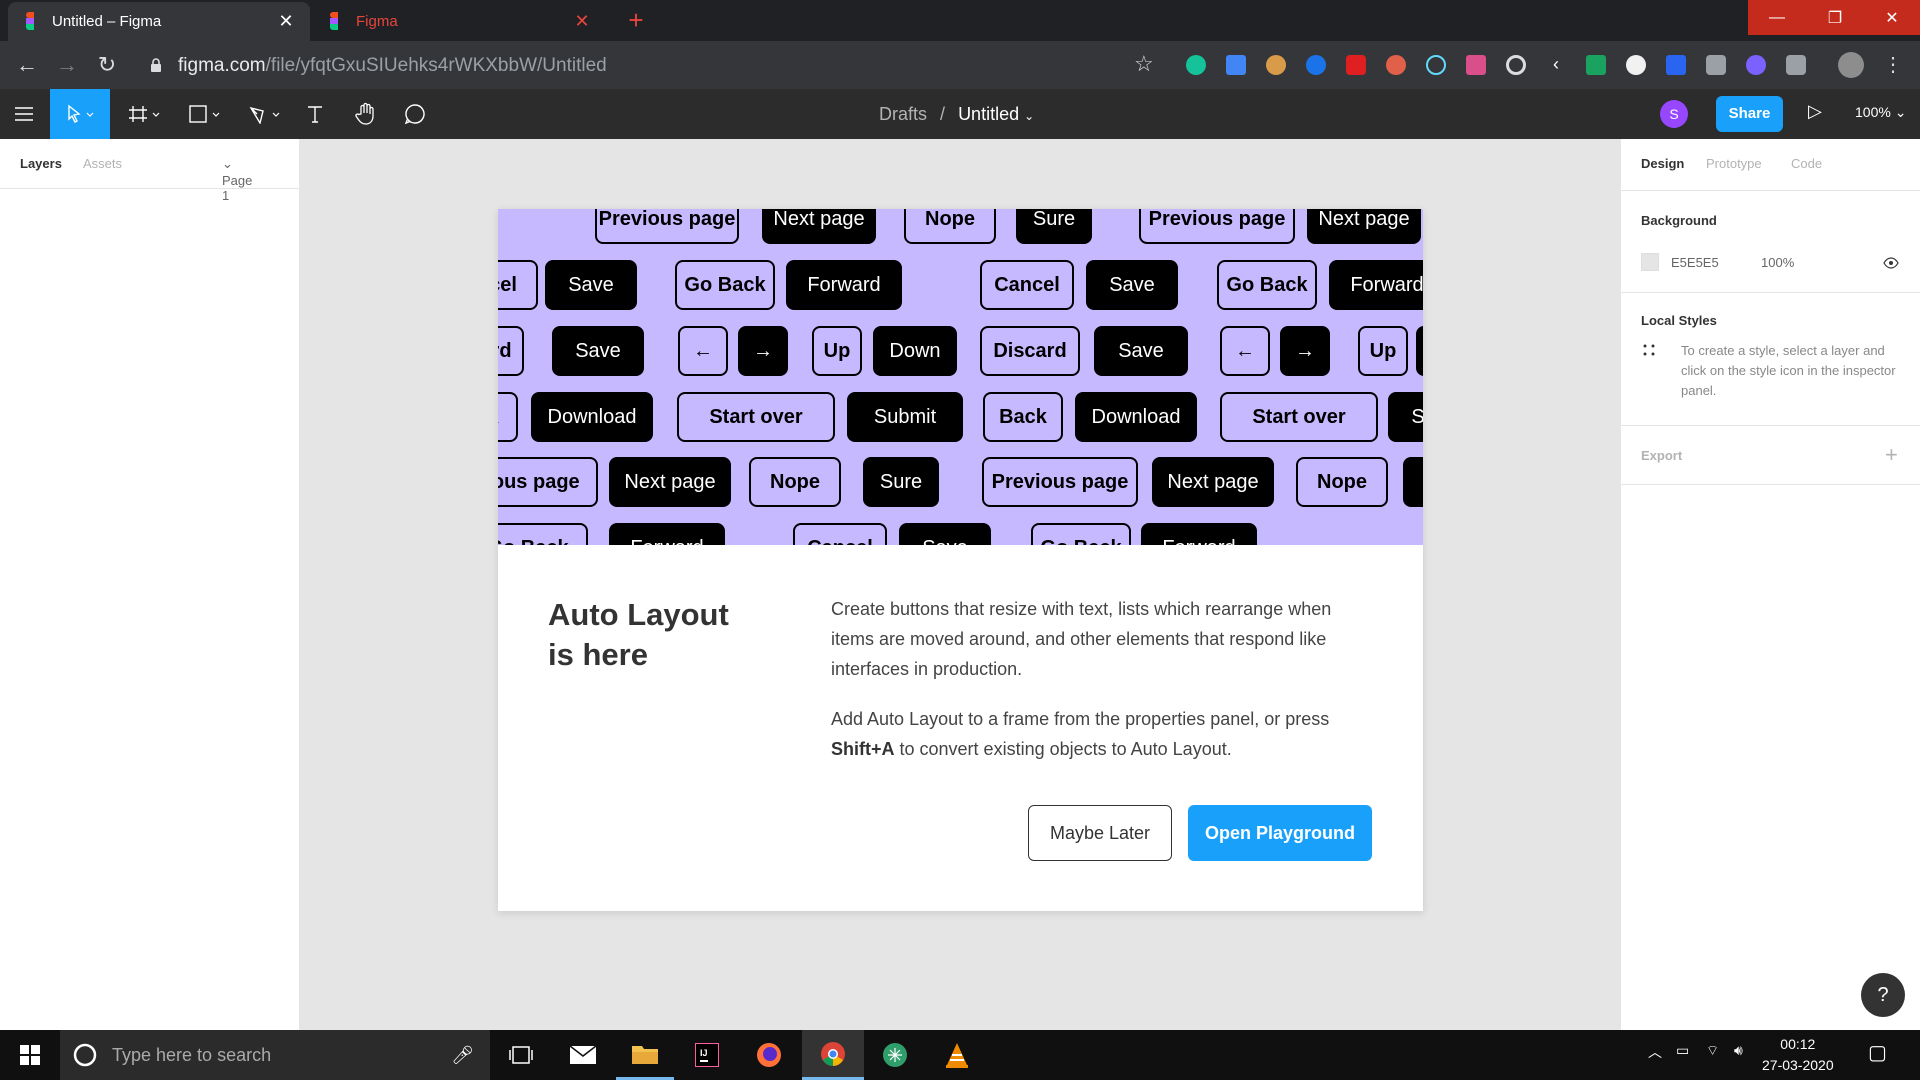 The width and height of the screenshot is (1920, 1080). I want to click on windows-start-icon, so click(30, 1055).